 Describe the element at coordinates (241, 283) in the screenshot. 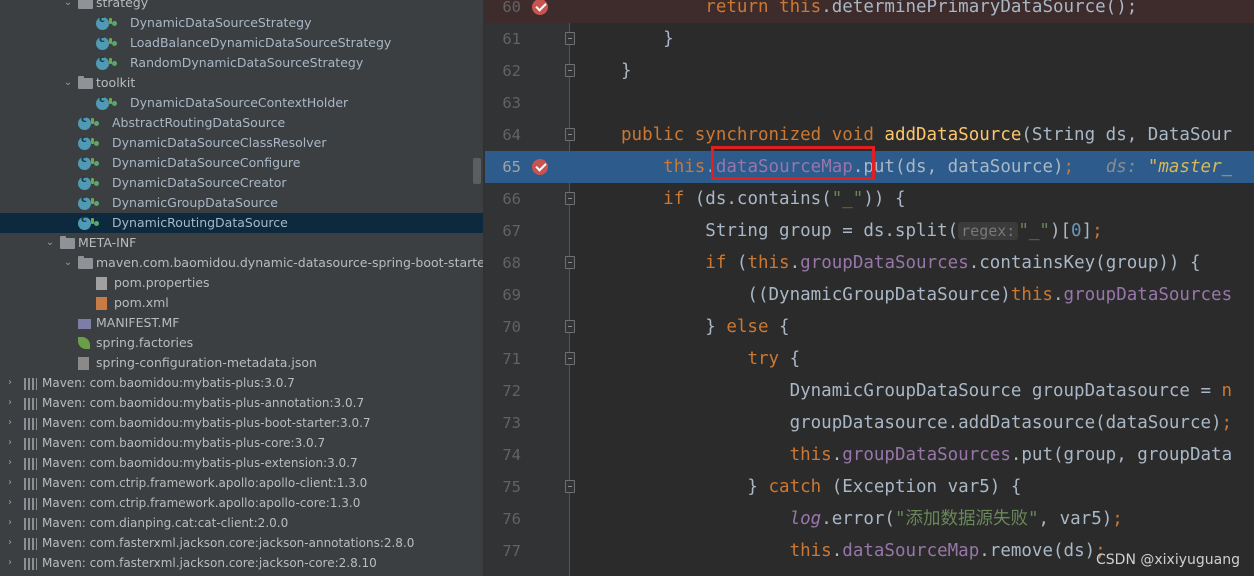

I see `tree-file-item: pom.properties` at that location.